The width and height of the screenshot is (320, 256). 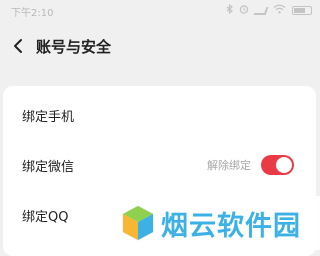 I want to click on watermark: 烟云软件园, so click(x=219, y=223).